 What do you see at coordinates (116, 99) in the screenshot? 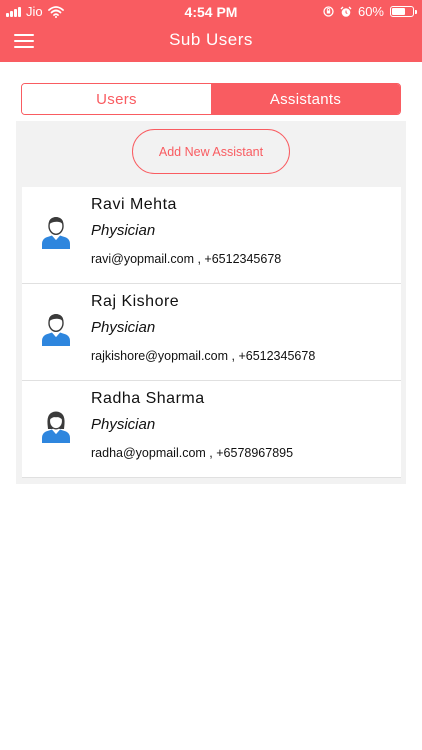
I see `tab-users: Users` at bounding box center [116, 99].